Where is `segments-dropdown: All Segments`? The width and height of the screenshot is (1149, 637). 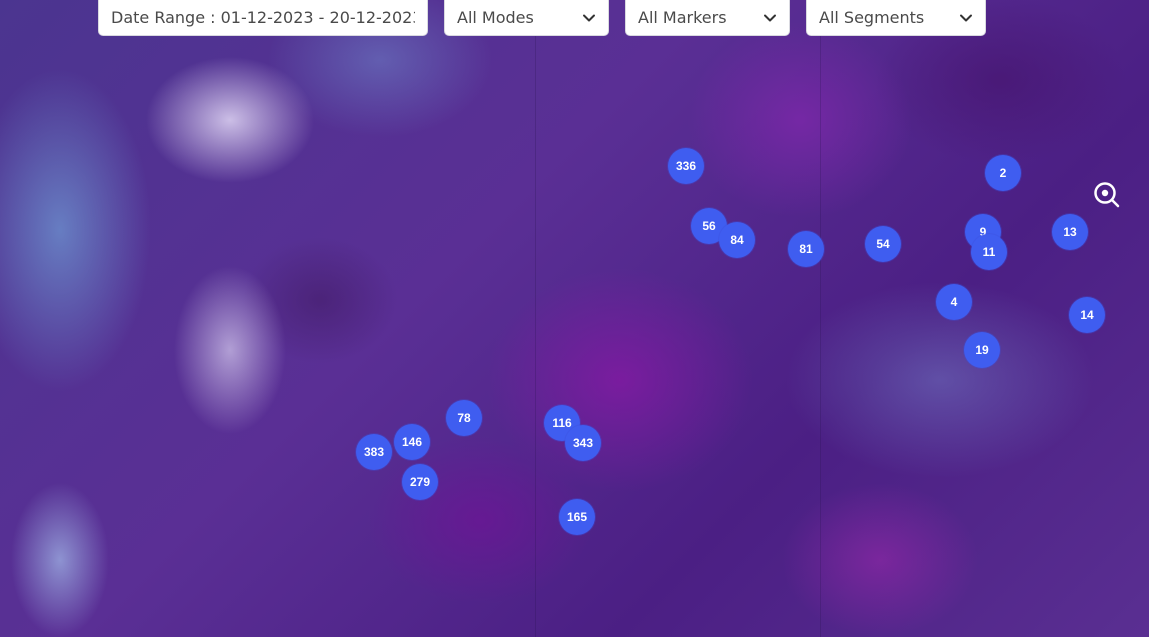
segments-dropdown: All Segments is located at coordinates (896, 18).